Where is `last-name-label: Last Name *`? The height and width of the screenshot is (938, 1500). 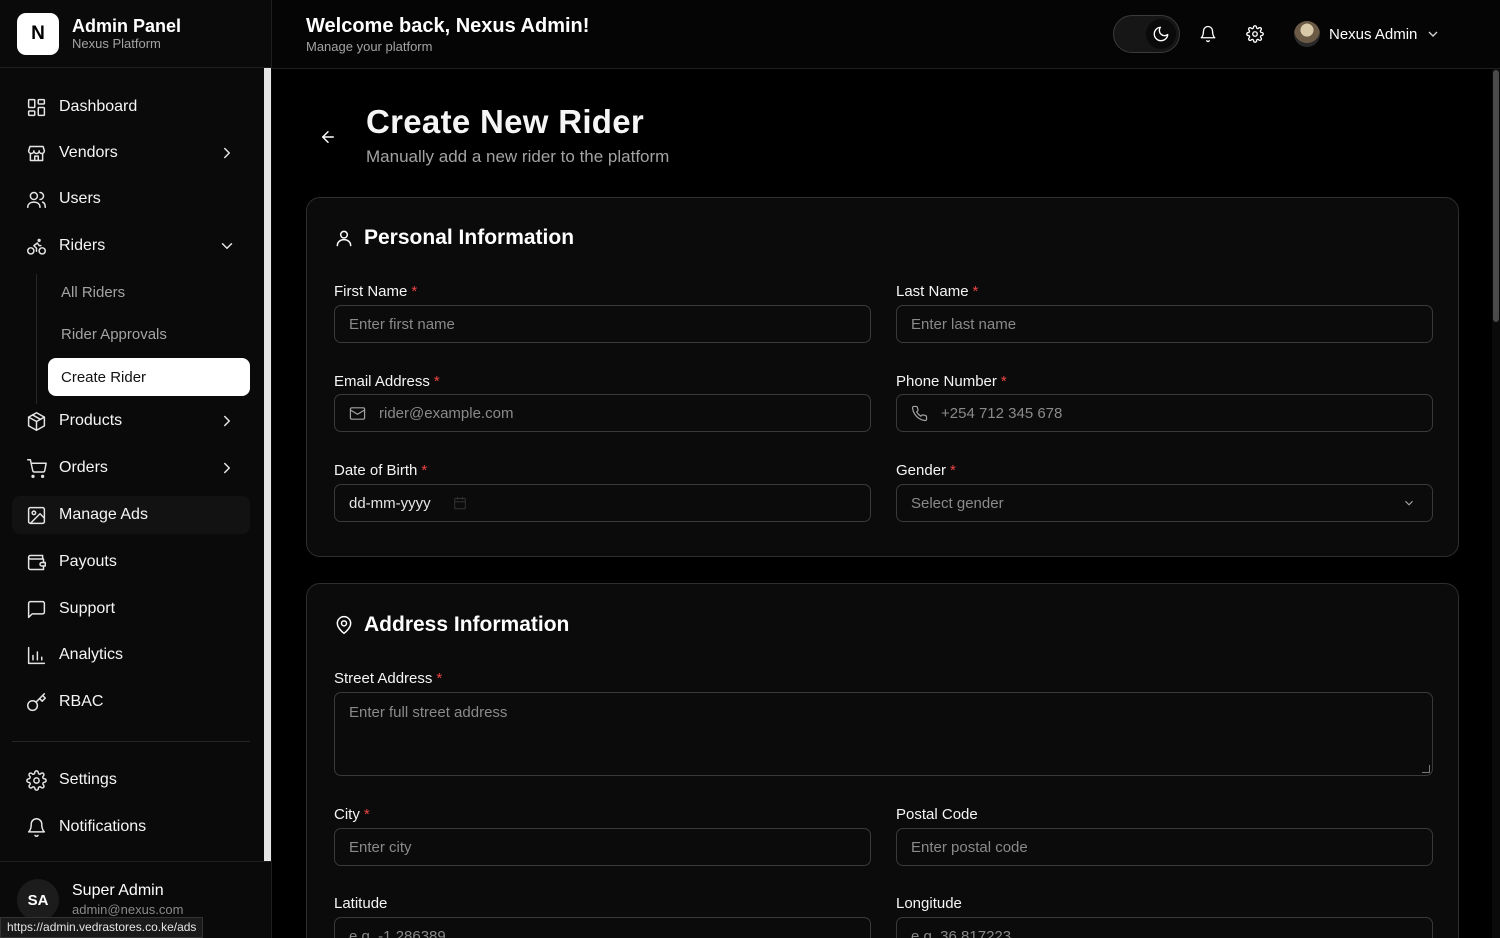
last-name-label: Last Name * is located at coordinates (937, 291).